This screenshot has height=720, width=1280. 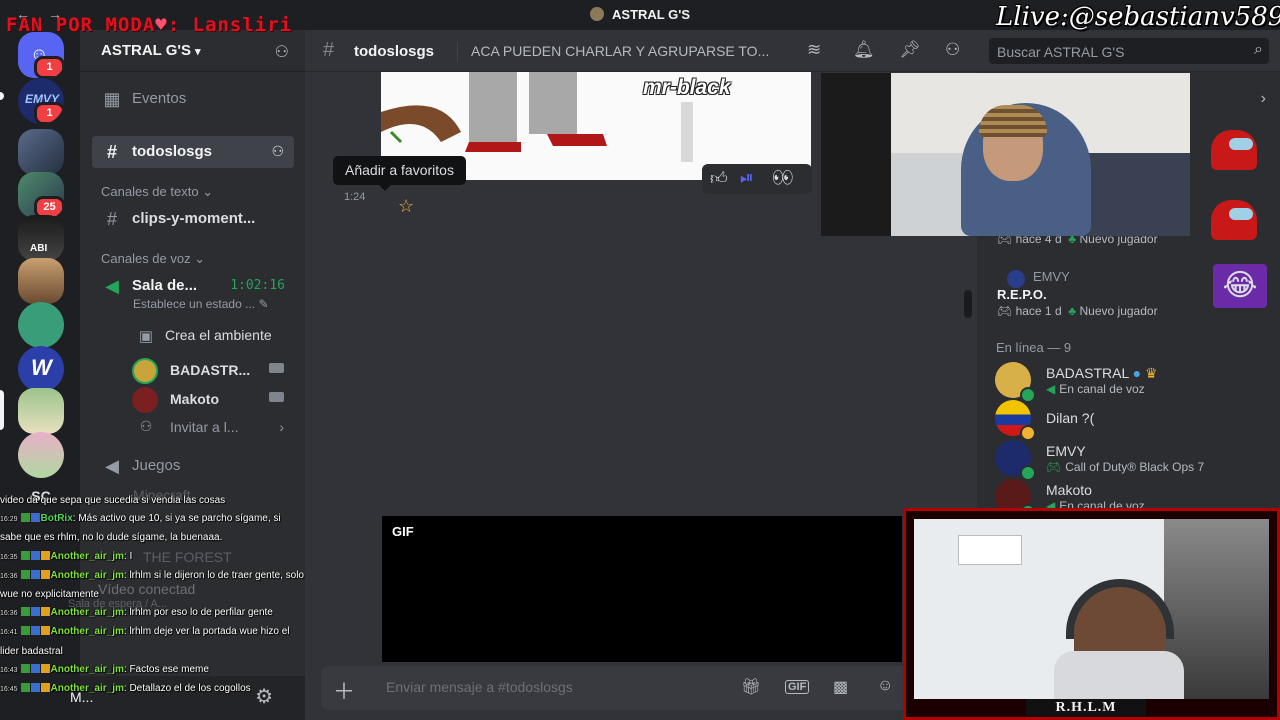 What do you see at coordinates (952, 50) in the screenshot?
I see `member-list-icon: ⚇` at bounding box center [952, 50].